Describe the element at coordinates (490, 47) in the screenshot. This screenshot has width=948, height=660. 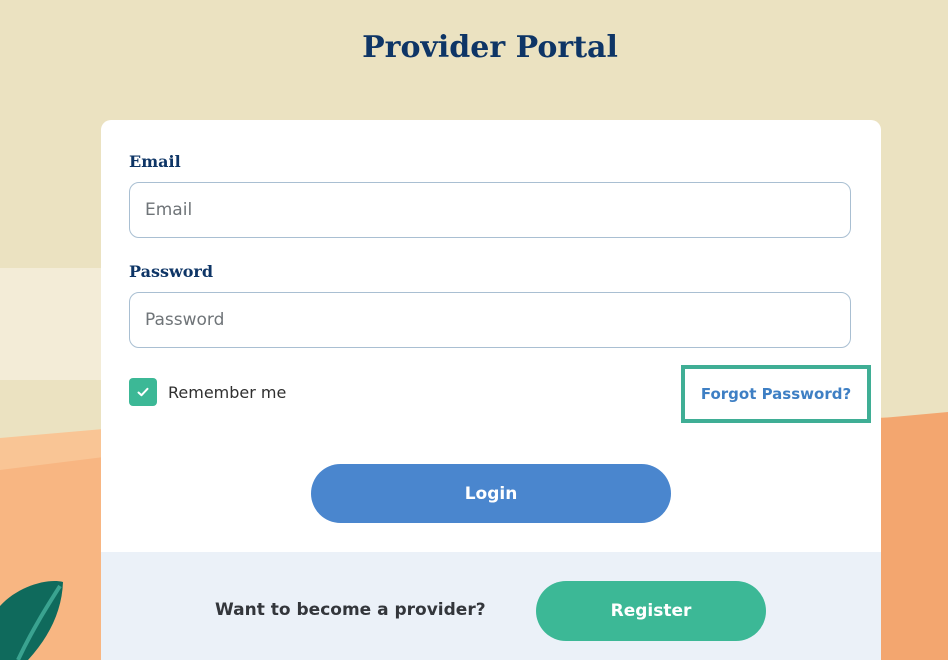
I see `page-title: Provider Portal` at that location.